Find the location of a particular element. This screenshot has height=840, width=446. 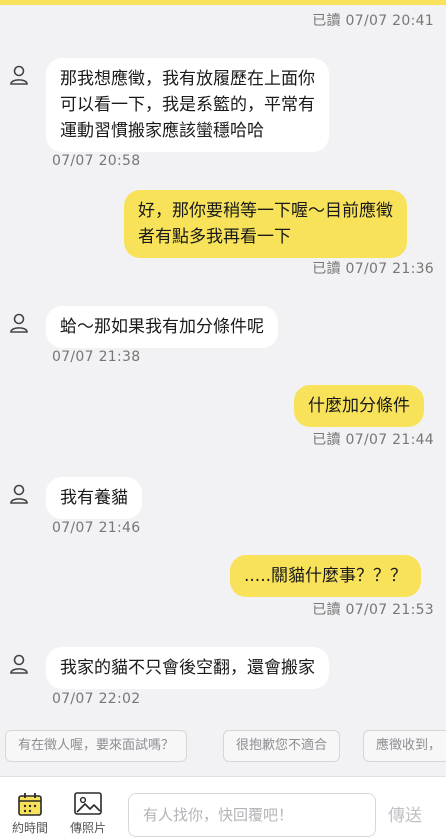

quick-reply-bar: 有在徵人喔，要來面試嗎？ 很抱歉您不適合 應徵收到， is located at coordinates (223, 748).